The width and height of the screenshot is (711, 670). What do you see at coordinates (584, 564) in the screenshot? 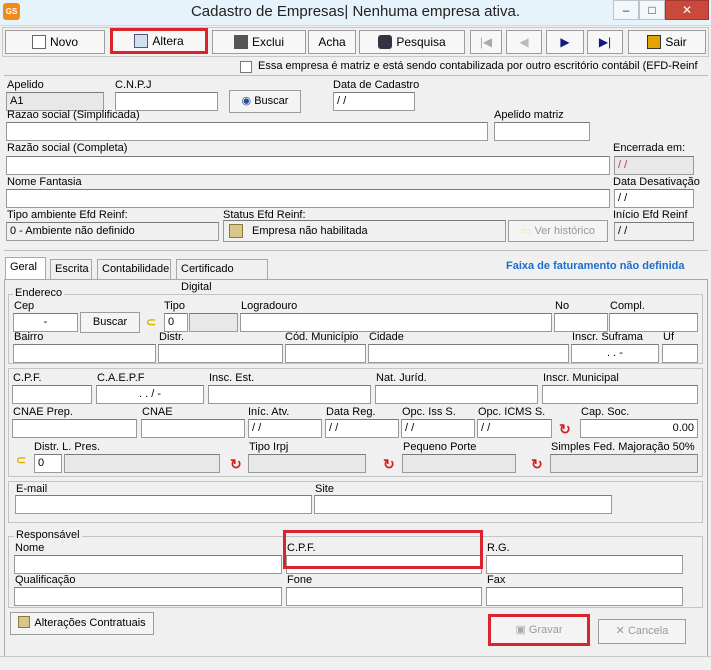
I see `resp-rg-field` at bounding box center [584, 564].